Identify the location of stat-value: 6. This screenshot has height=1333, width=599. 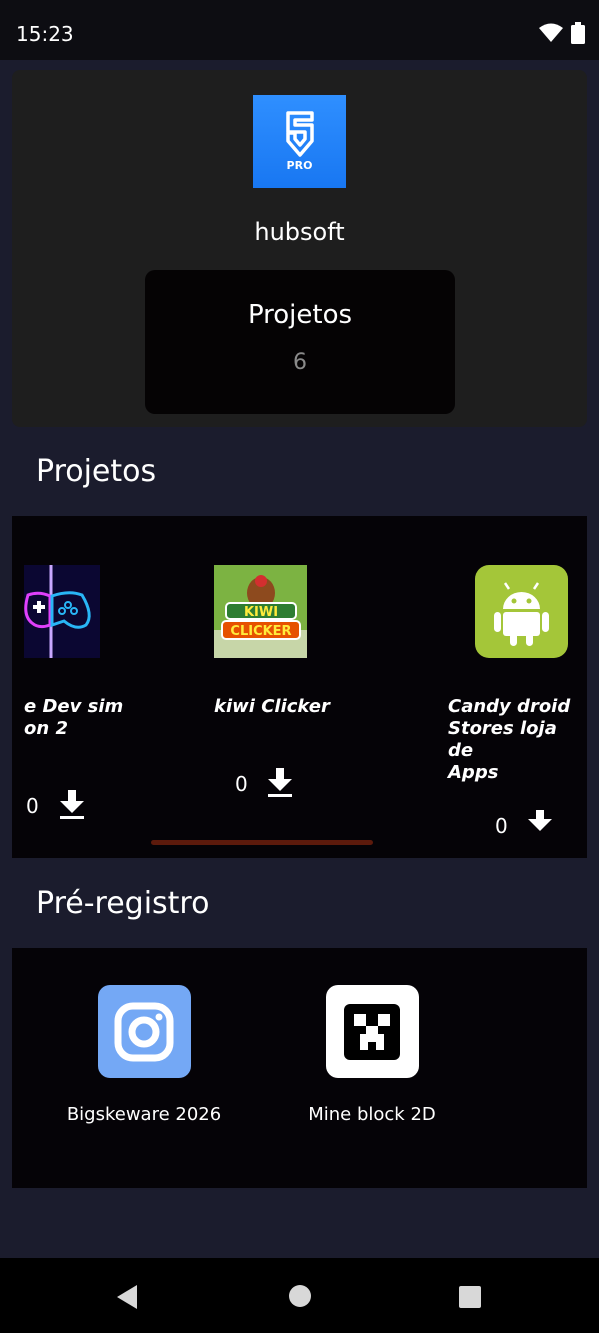
(300, 362).